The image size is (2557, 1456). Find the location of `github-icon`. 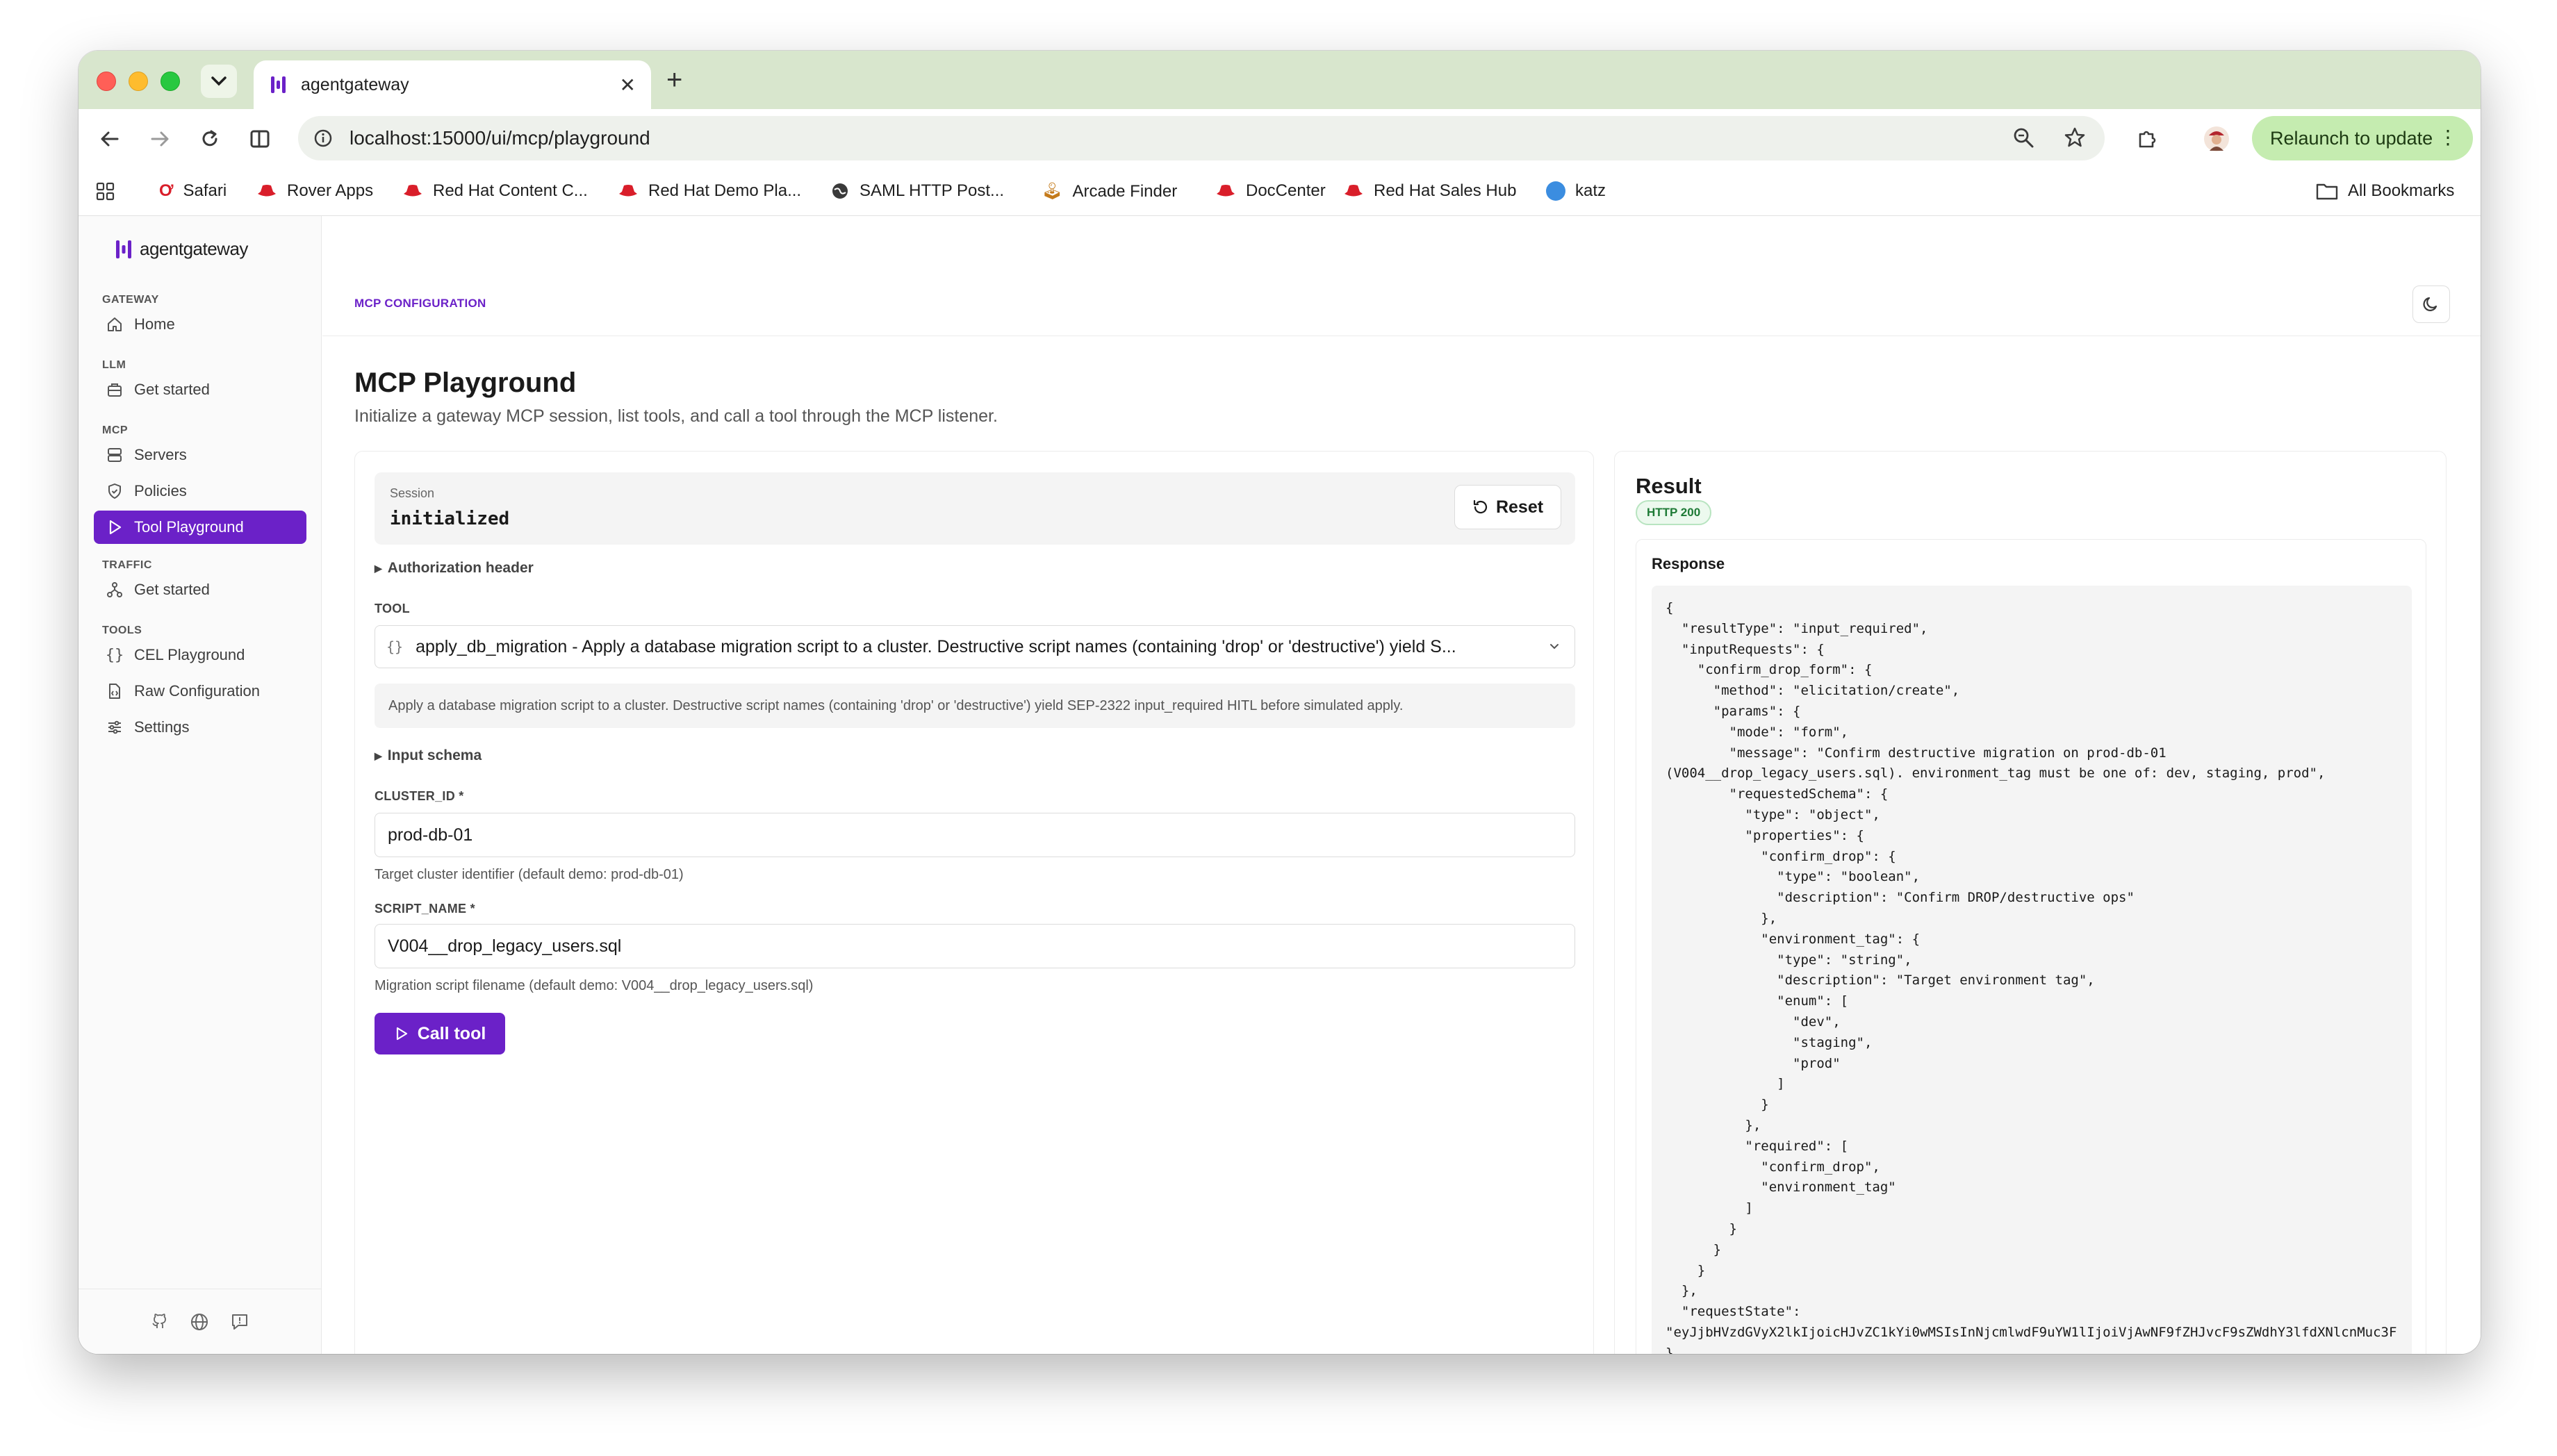

github-icon is located at coordinates (160, 1322).